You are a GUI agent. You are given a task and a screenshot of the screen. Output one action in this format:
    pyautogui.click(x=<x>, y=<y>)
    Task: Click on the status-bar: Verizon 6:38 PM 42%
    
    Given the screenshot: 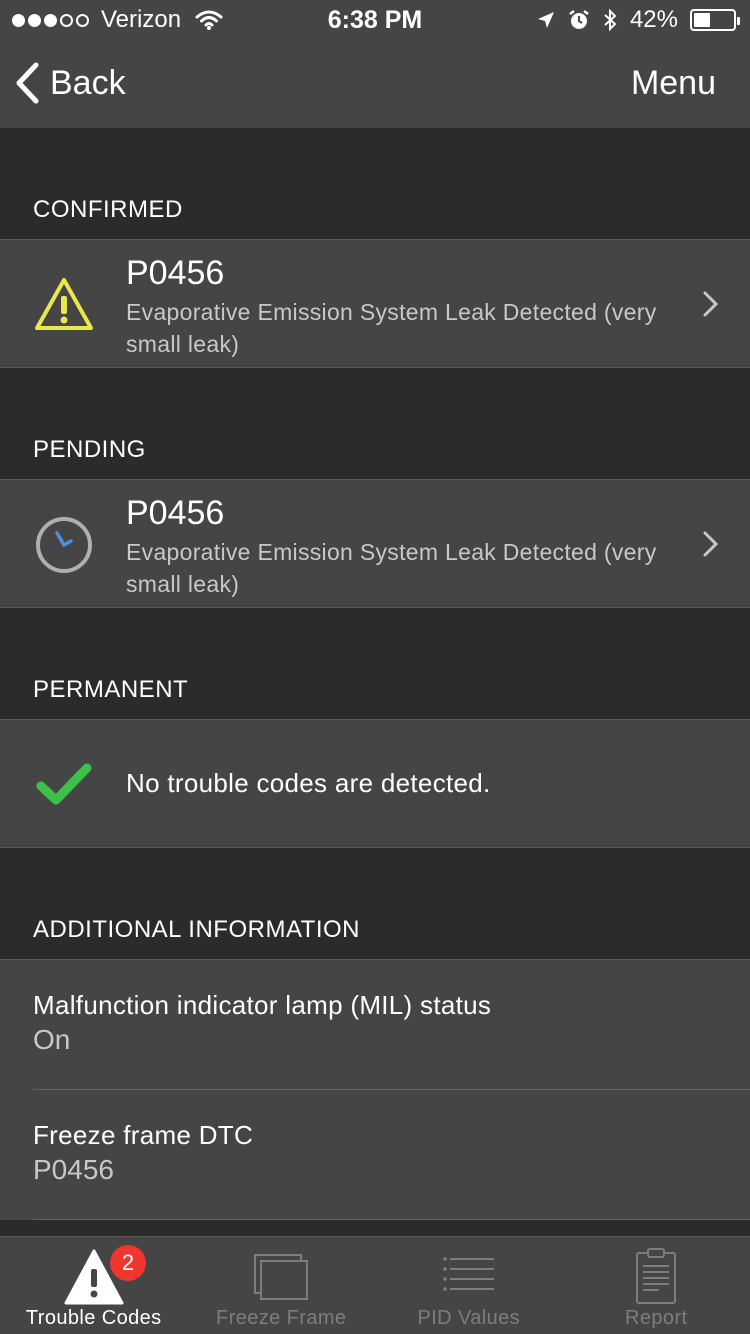 What is the action you would take?
    pyautogui.click(x=375, y=20)
    